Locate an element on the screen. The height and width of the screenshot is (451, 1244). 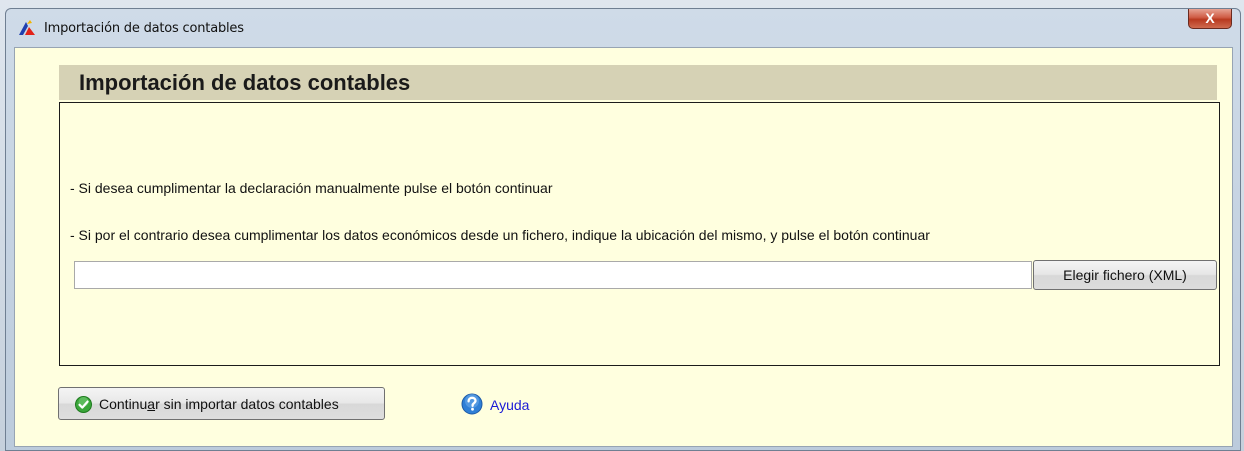
green-check-icon is located at coordinates (83, 404).